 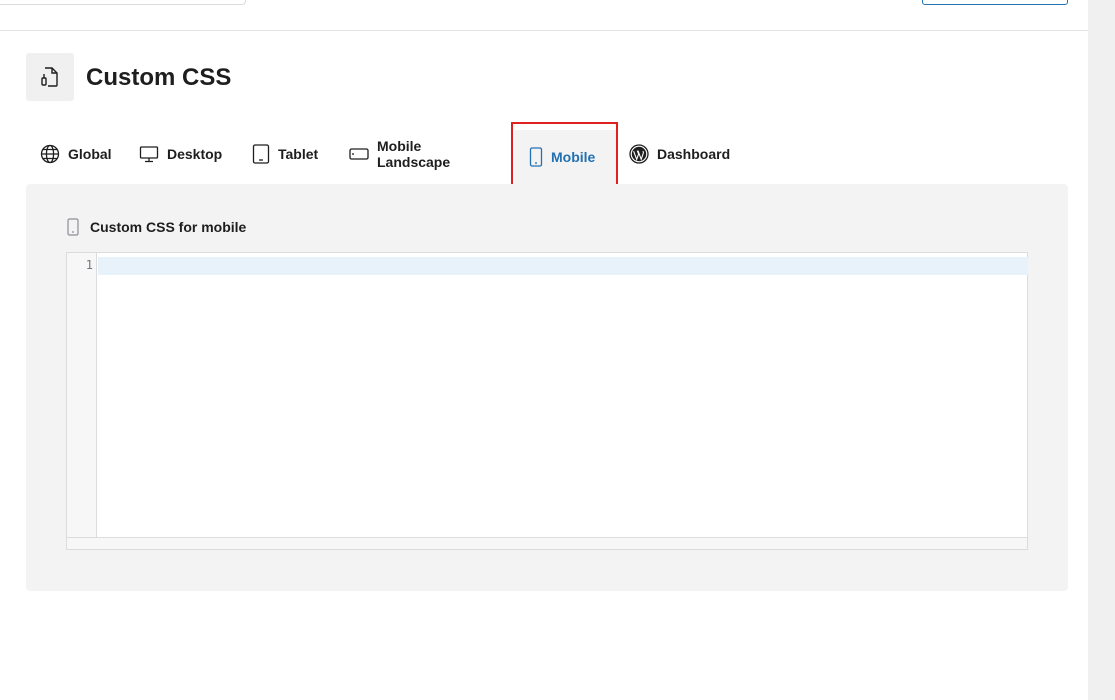 What do you see at coordinates (544, 30) in the screenshot?
I see `header-divider` at bounding box center [544, 30].